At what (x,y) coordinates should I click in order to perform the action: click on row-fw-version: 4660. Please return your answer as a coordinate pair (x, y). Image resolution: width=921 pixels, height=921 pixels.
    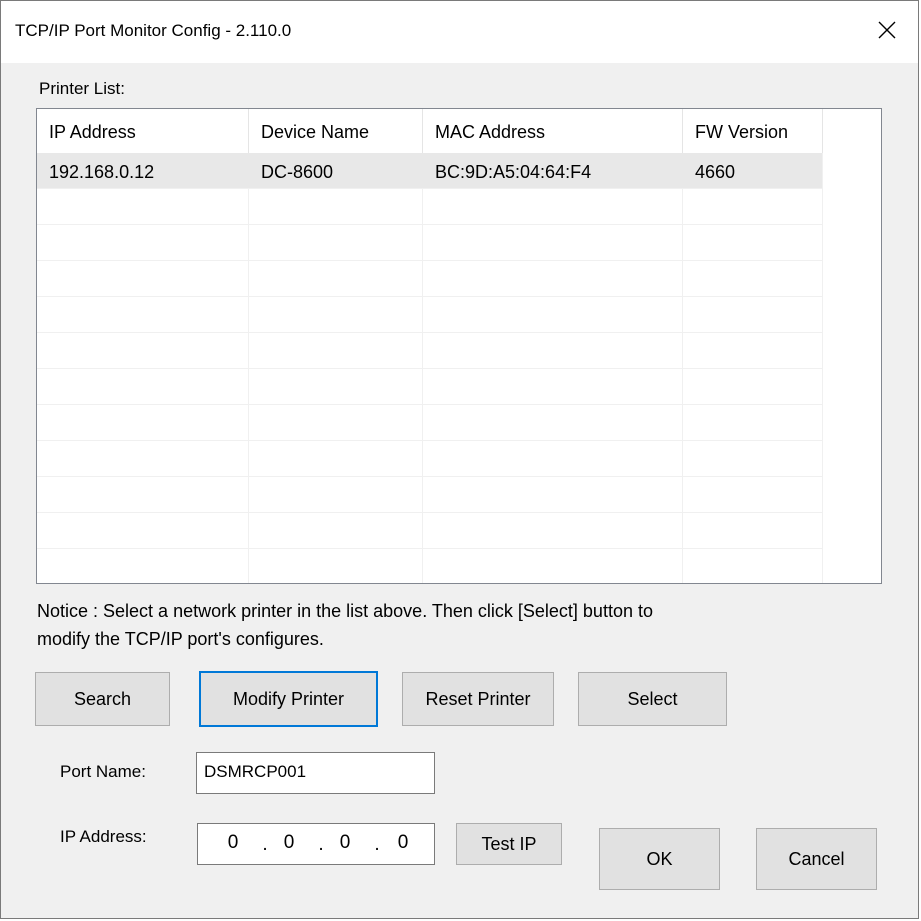
    Looking at the image, I should click on (715, 172).